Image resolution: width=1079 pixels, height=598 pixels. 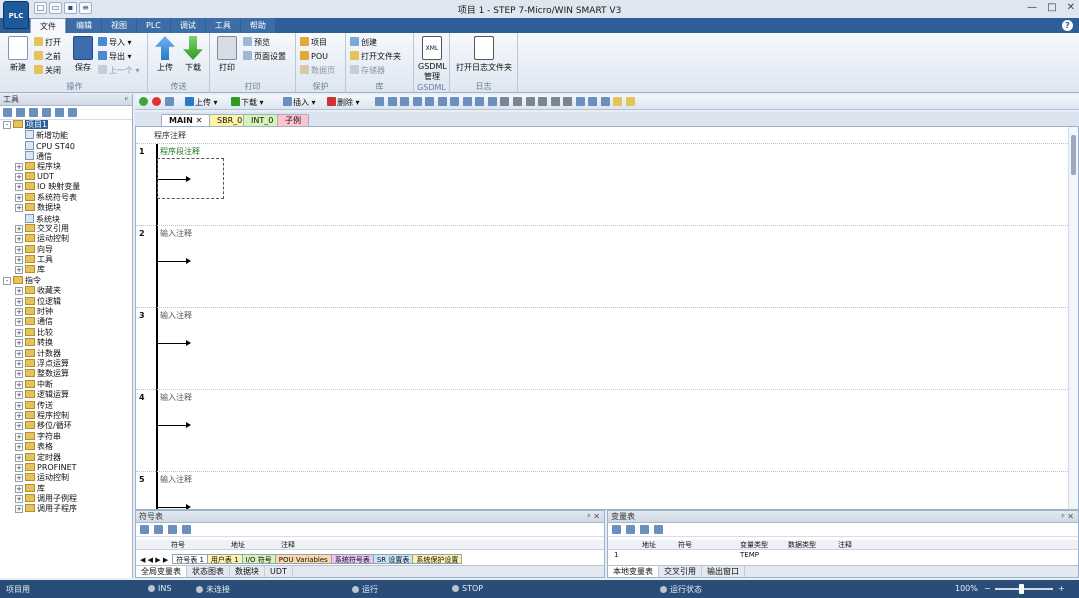 What do you see at coordinates (455, 101) in the screenshot?
I see `pause-icon` at bounding box center [455, 101].